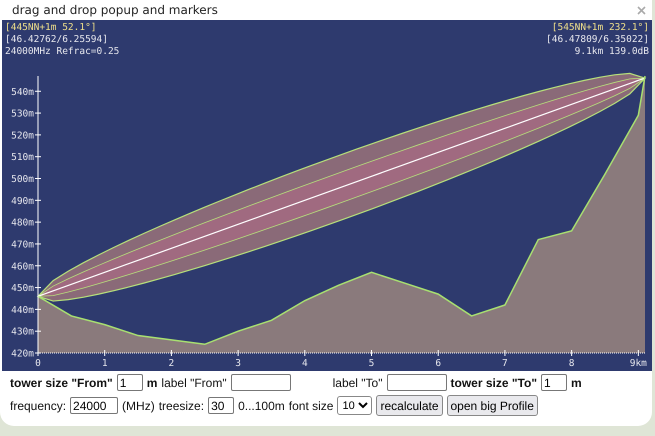 This screenshot has height=436, width=655. What do you see at coordinates (22, 92) in the screenshot?
I see `y-tick-label: 540m` at bounding box center [22, 92].